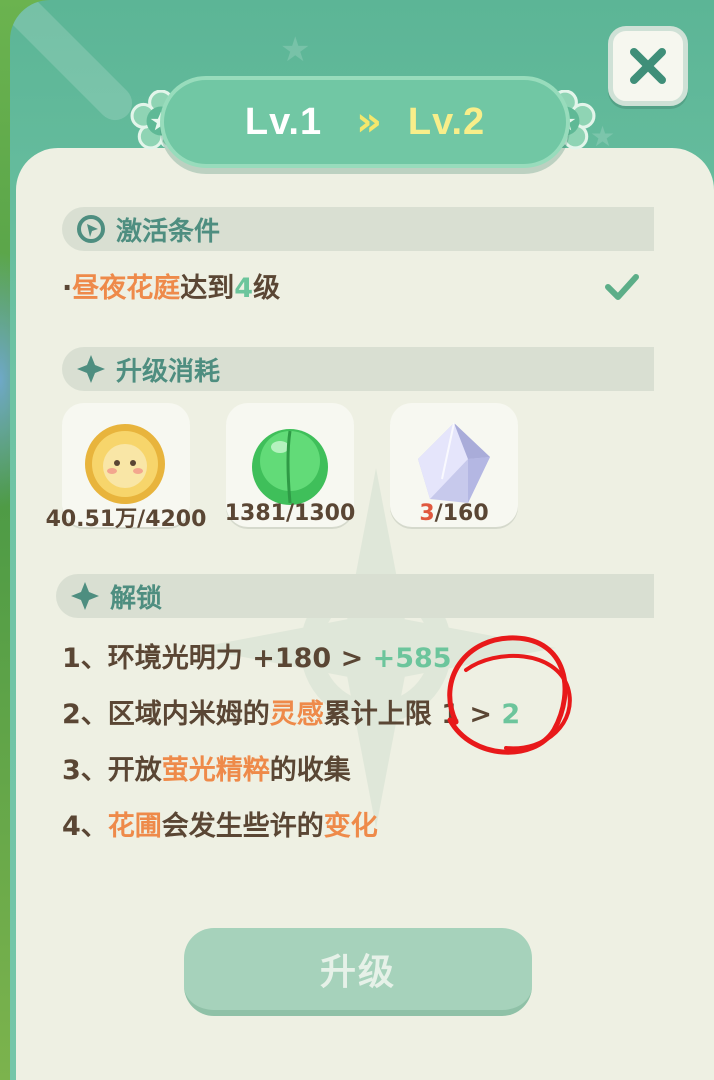 This screenshot has height=1080, width=714. What do you see at coordinates (134, 770) in the screenshot?
I see `line-text: 开放` at bounding box center [134, 770].